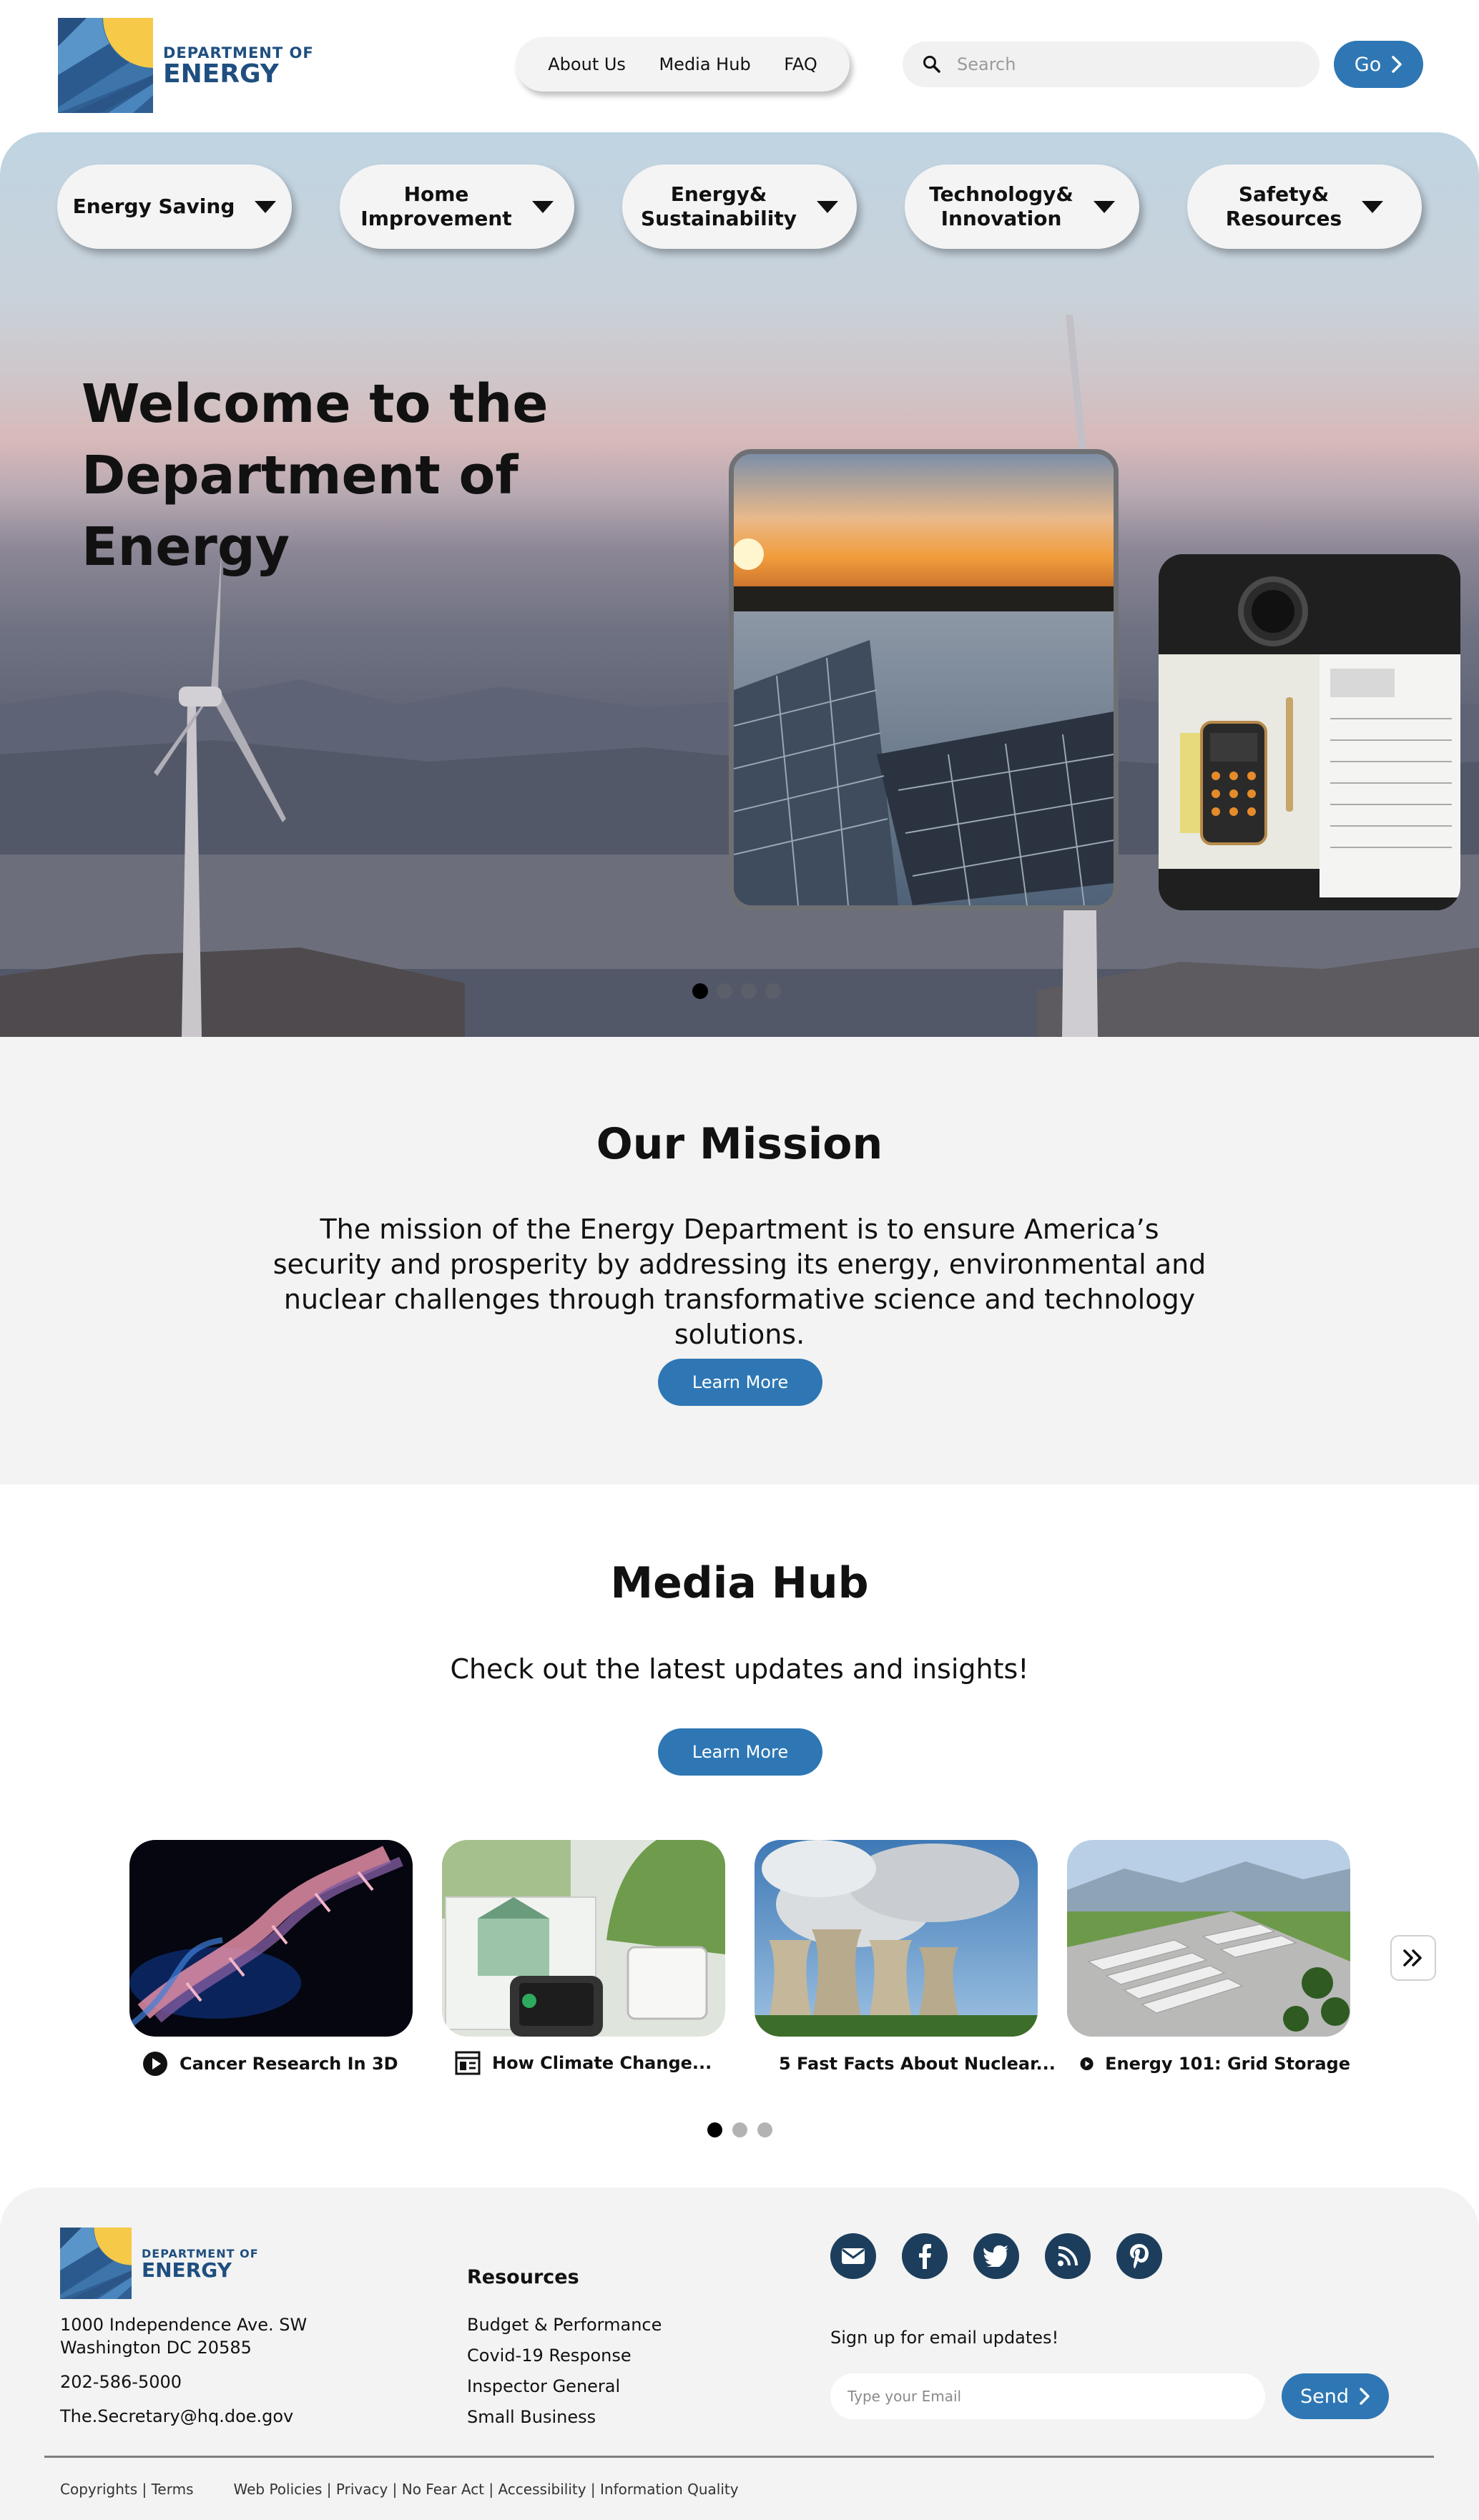 The width and height of the screenshot is (1479, 2520). Describe the element at coordinates (153, 206) in the screenshot. I see `category-label: Energy Saving` at that location.